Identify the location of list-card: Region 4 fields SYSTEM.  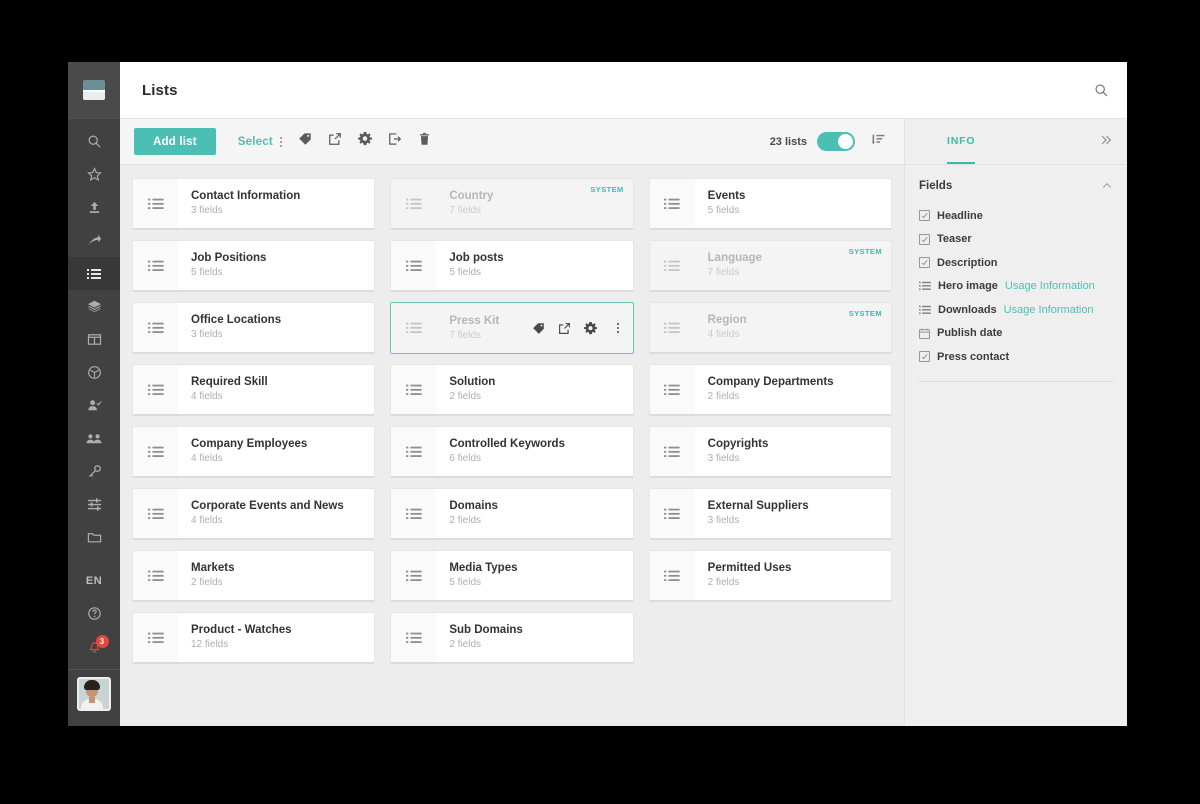
(770, 328).